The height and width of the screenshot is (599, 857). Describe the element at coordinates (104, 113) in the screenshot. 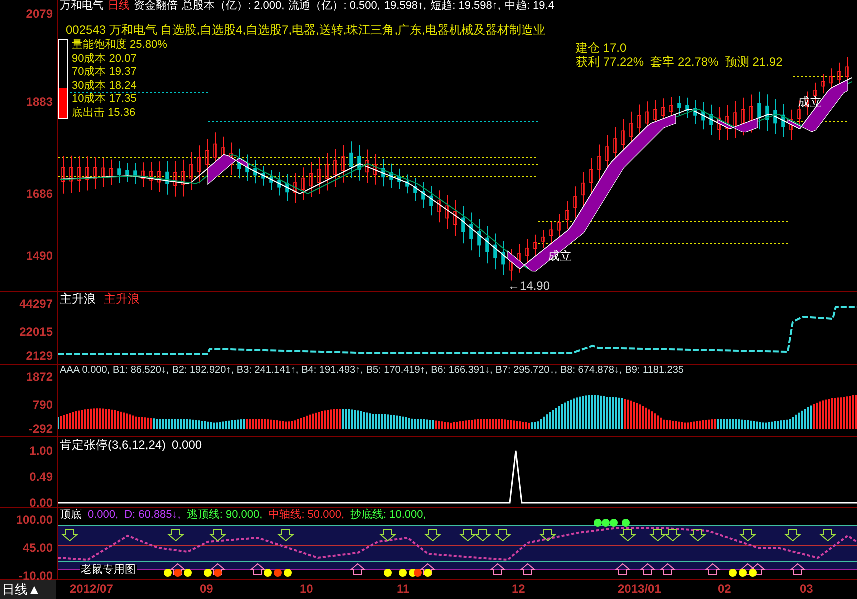

I see `cost-line: 底出击 15.36` at that location.